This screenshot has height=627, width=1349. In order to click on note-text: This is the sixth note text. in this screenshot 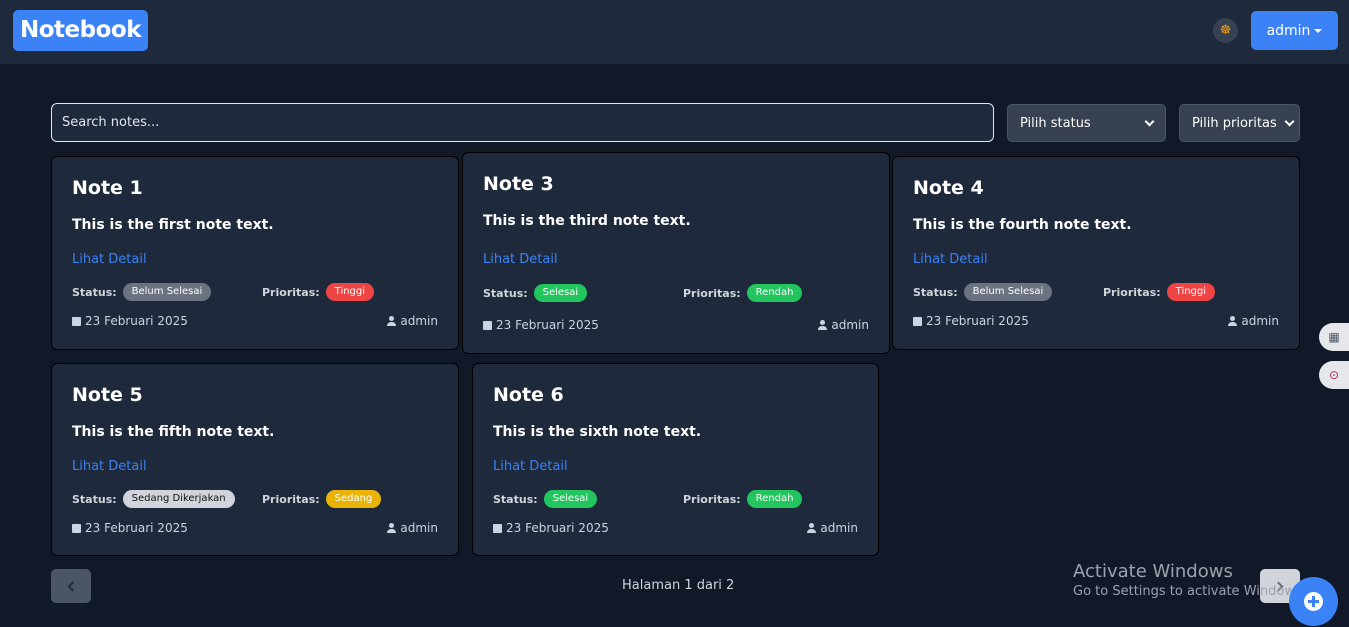, I will do `click(597, 432)`.